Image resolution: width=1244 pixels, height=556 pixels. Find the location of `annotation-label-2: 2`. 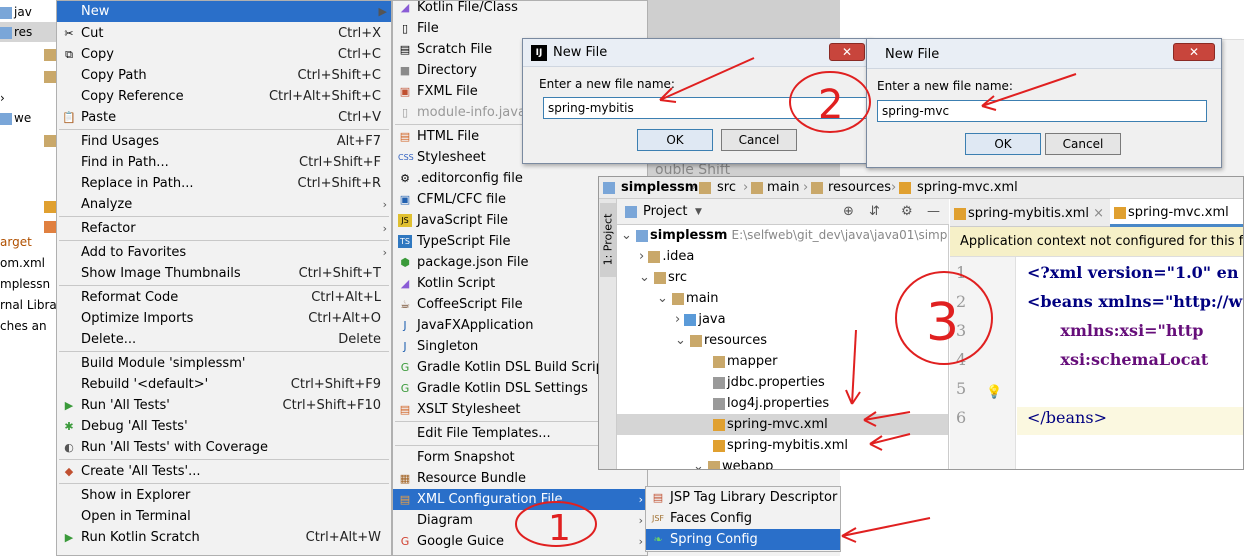

annotation-label-2: 2 is located at coordinates (830, 105).